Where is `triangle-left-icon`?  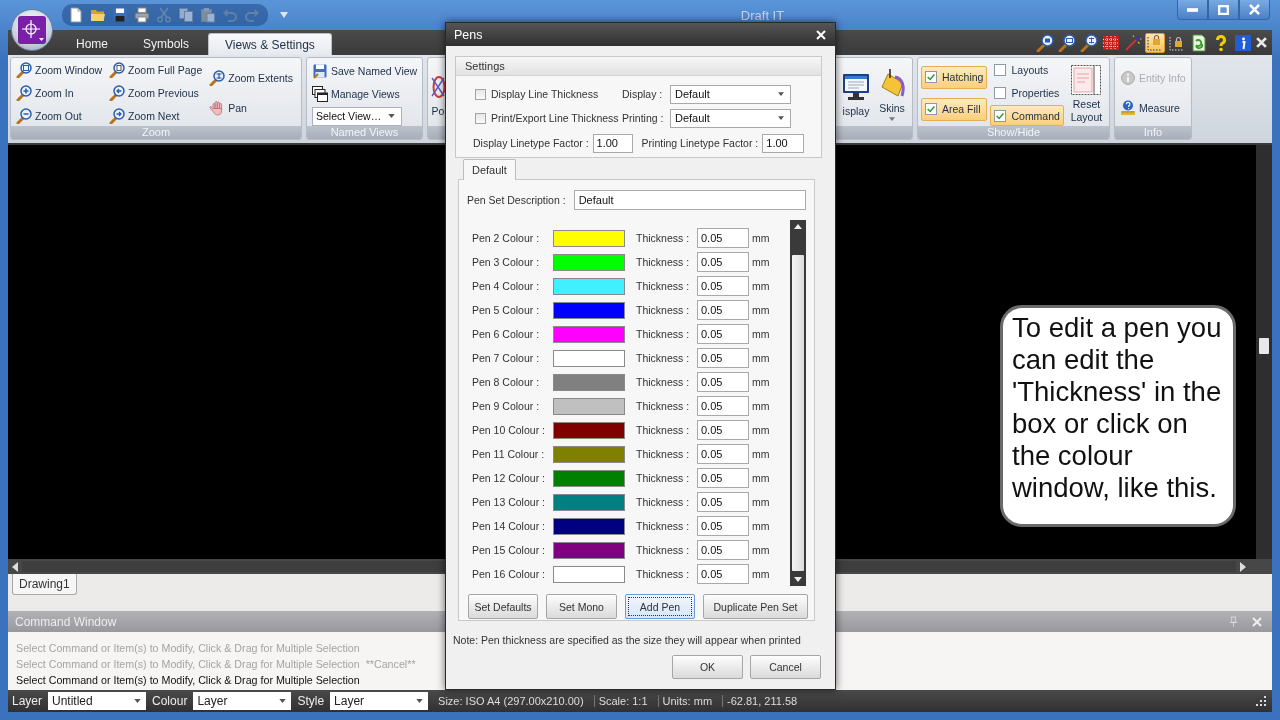 triangle-left-icon is located at coordinates (15, 566).